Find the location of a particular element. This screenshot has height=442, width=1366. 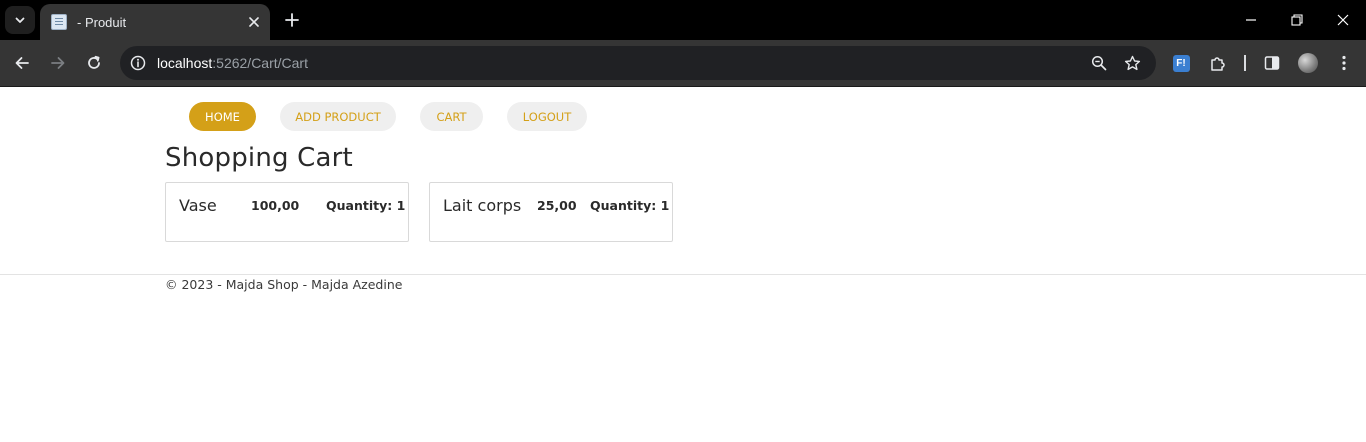

site-info-button is located at coordinates (138, 63).